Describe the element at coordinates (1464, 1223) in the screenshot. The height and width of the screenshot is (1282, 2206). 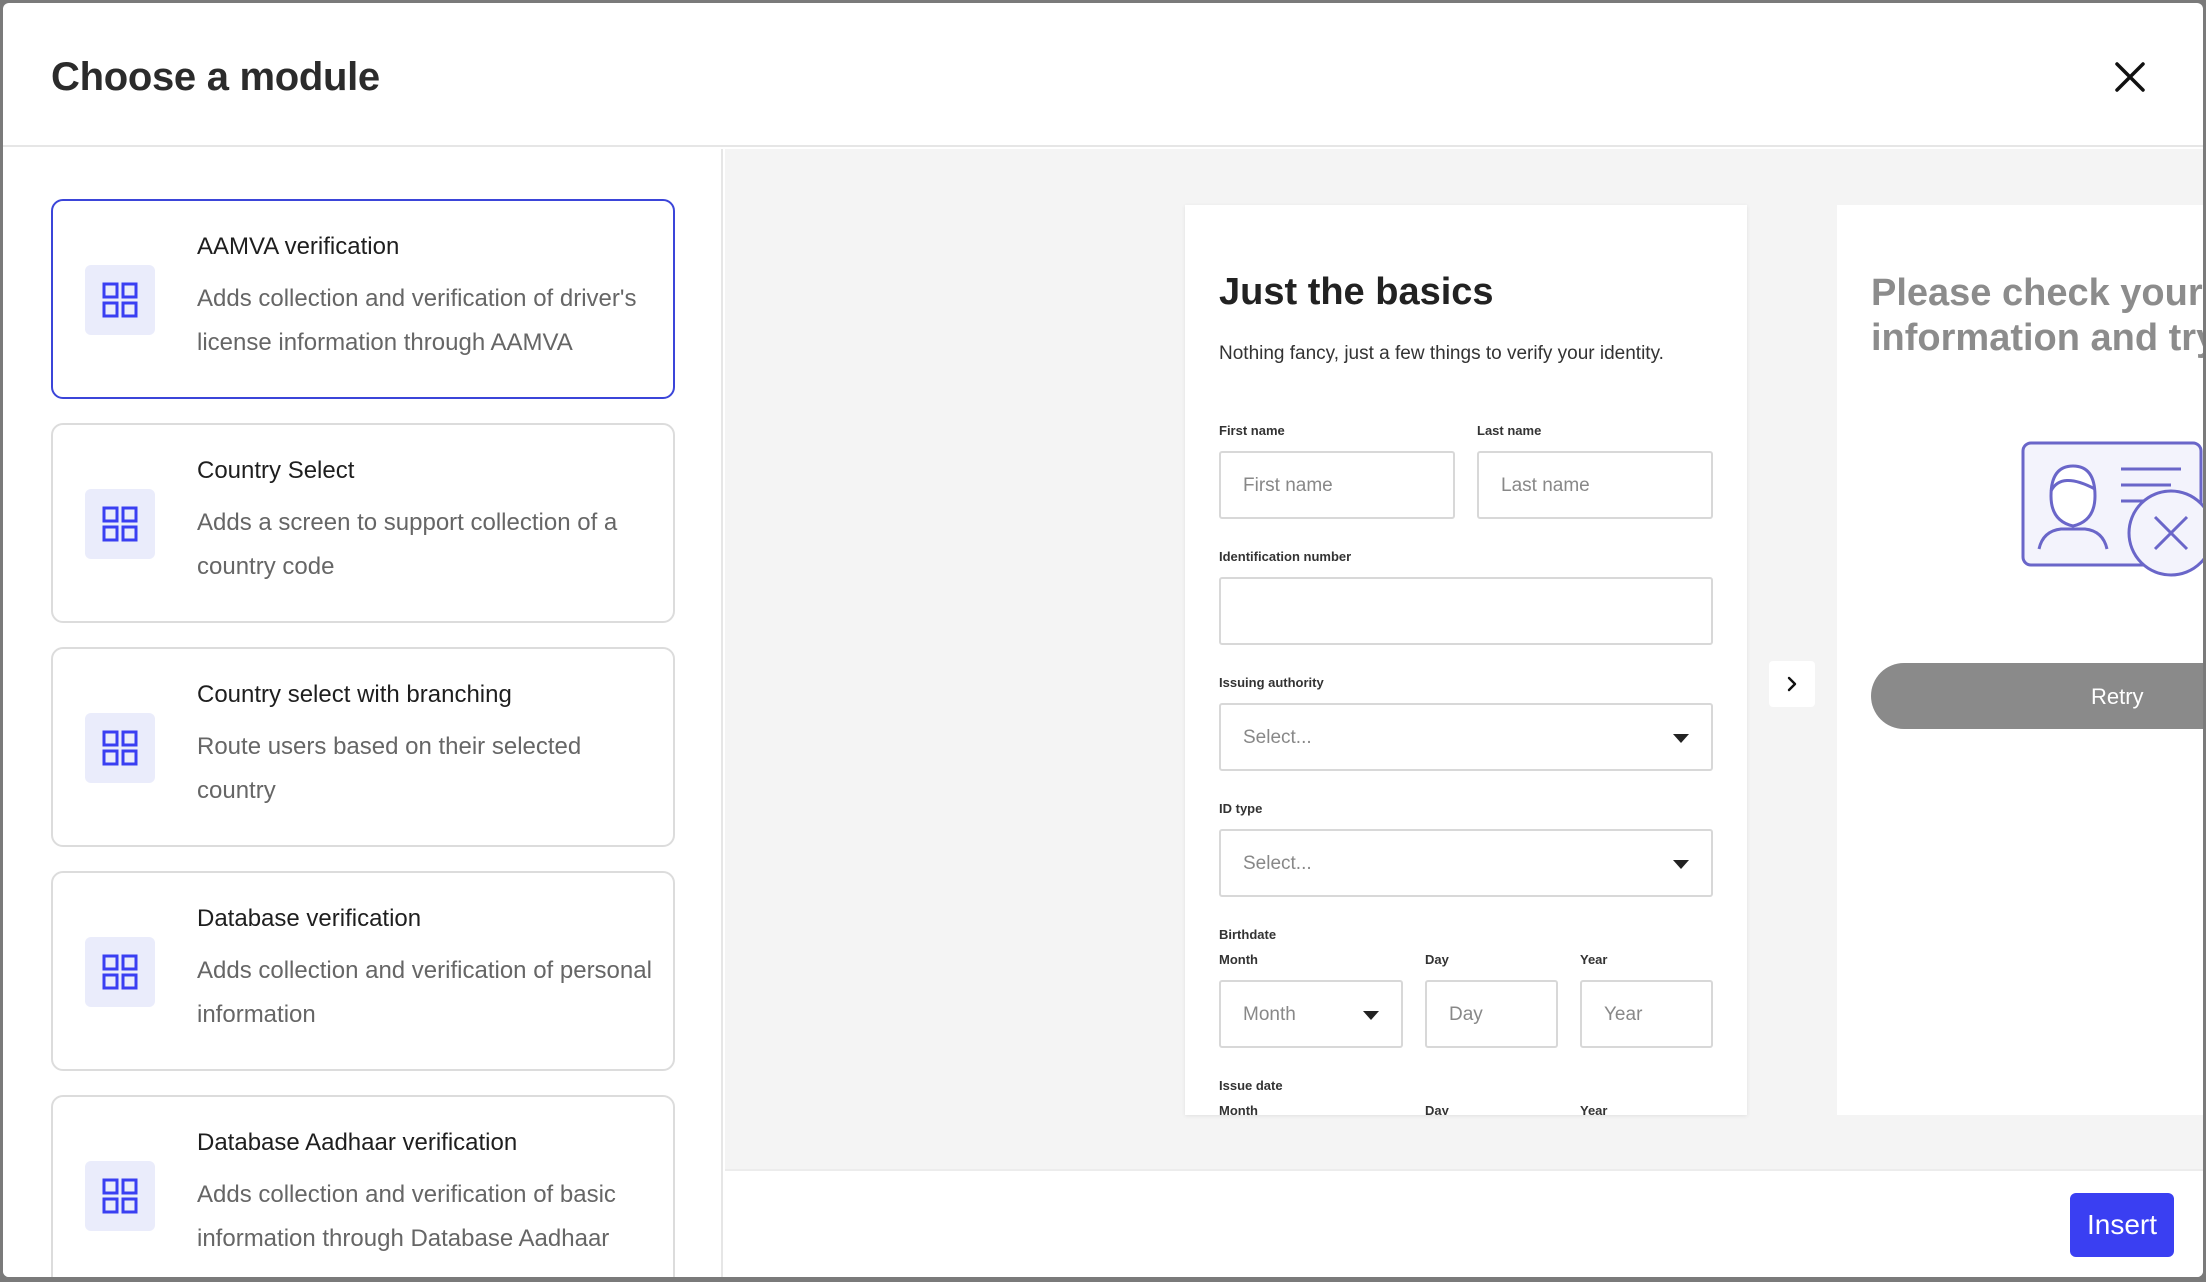
I see `modal-footer: Insert` at that location.